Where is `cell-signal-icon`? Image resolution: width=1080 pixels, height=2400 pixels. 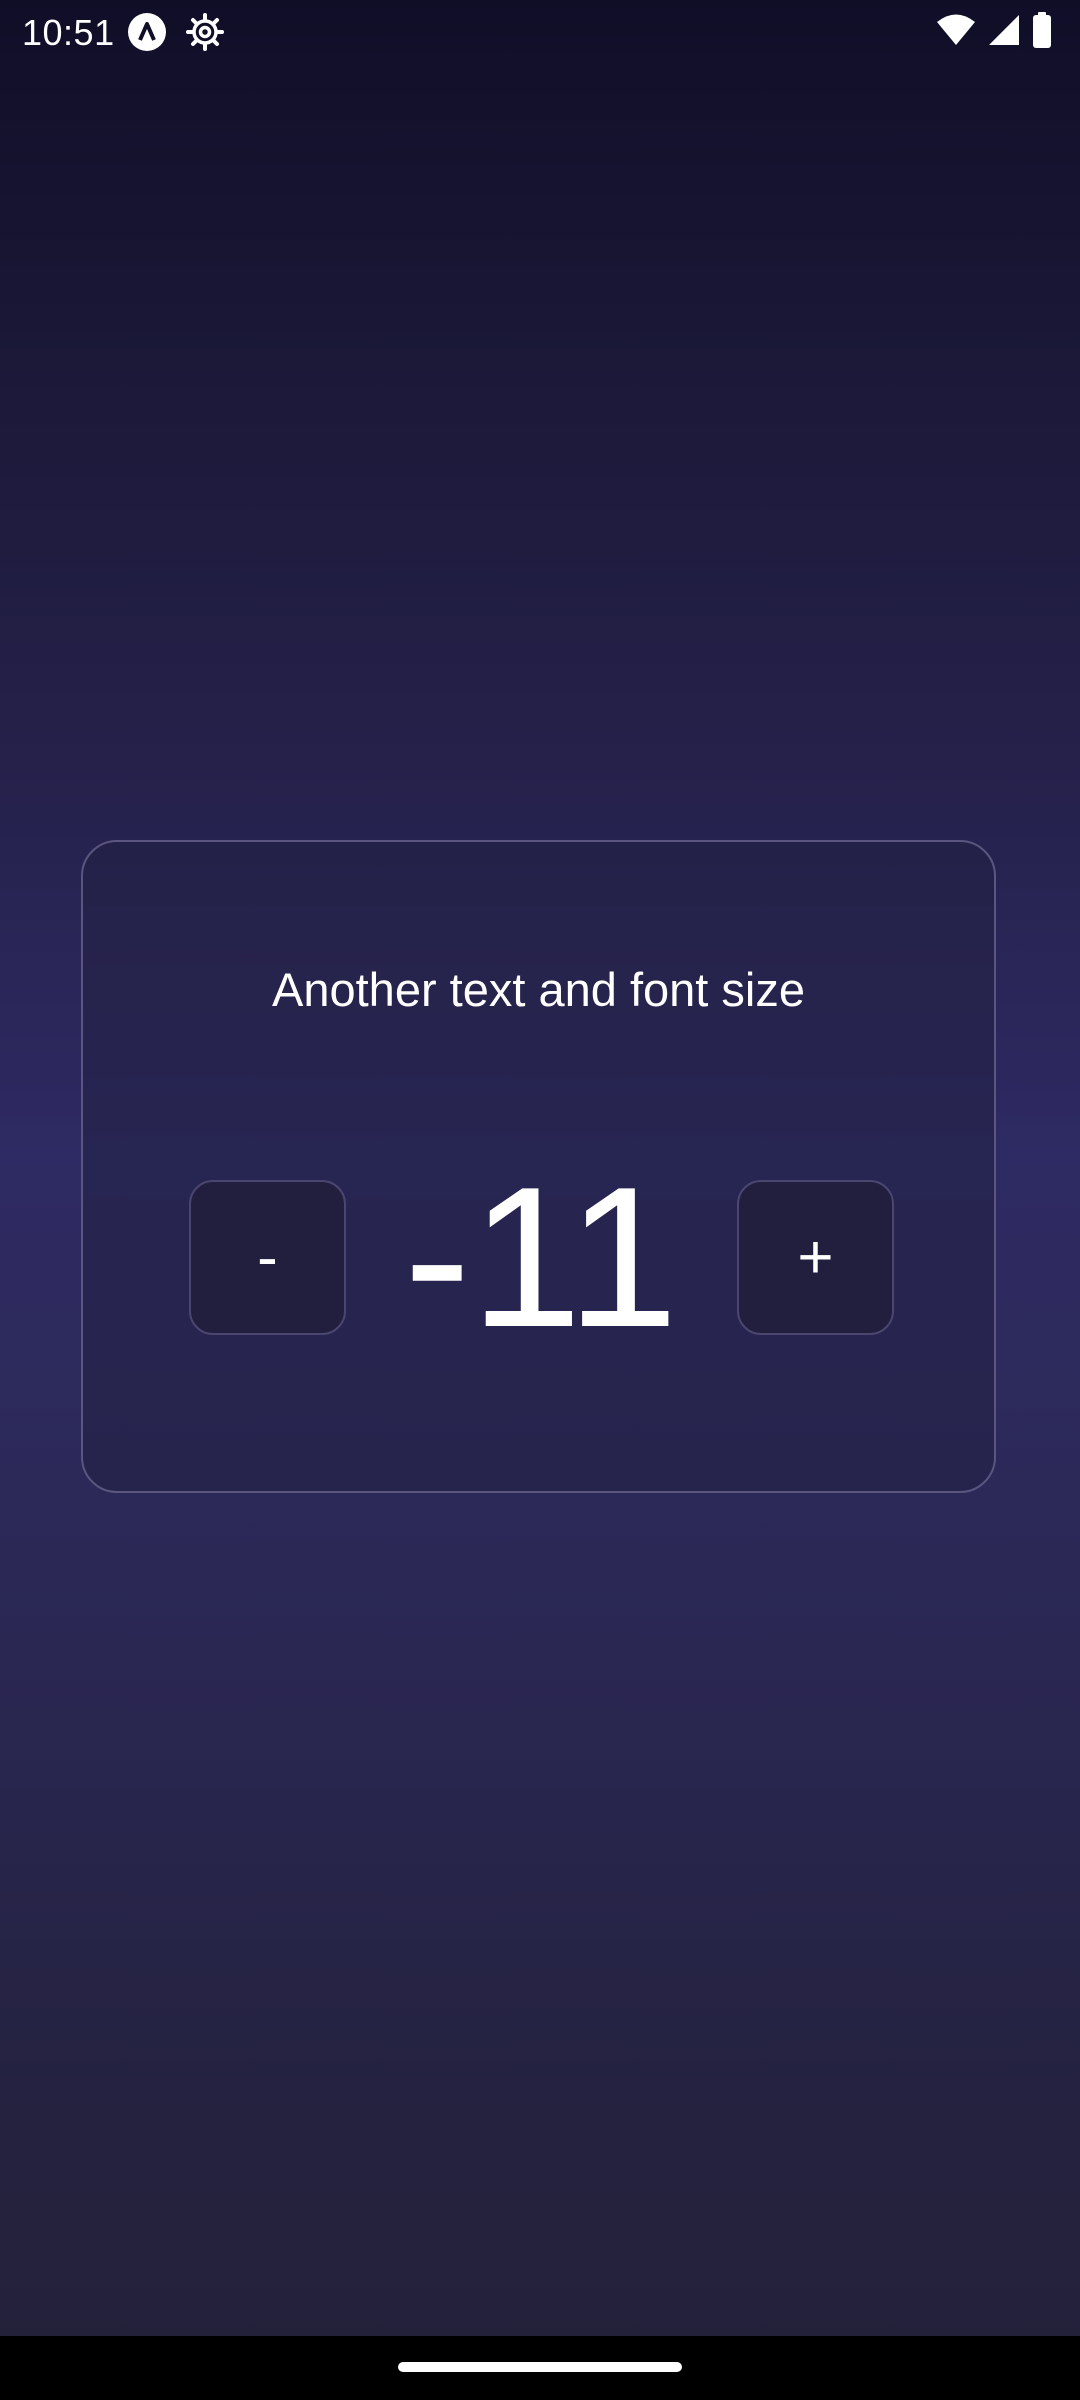 cell-signal-icon is located at coordinates (1004, 32).